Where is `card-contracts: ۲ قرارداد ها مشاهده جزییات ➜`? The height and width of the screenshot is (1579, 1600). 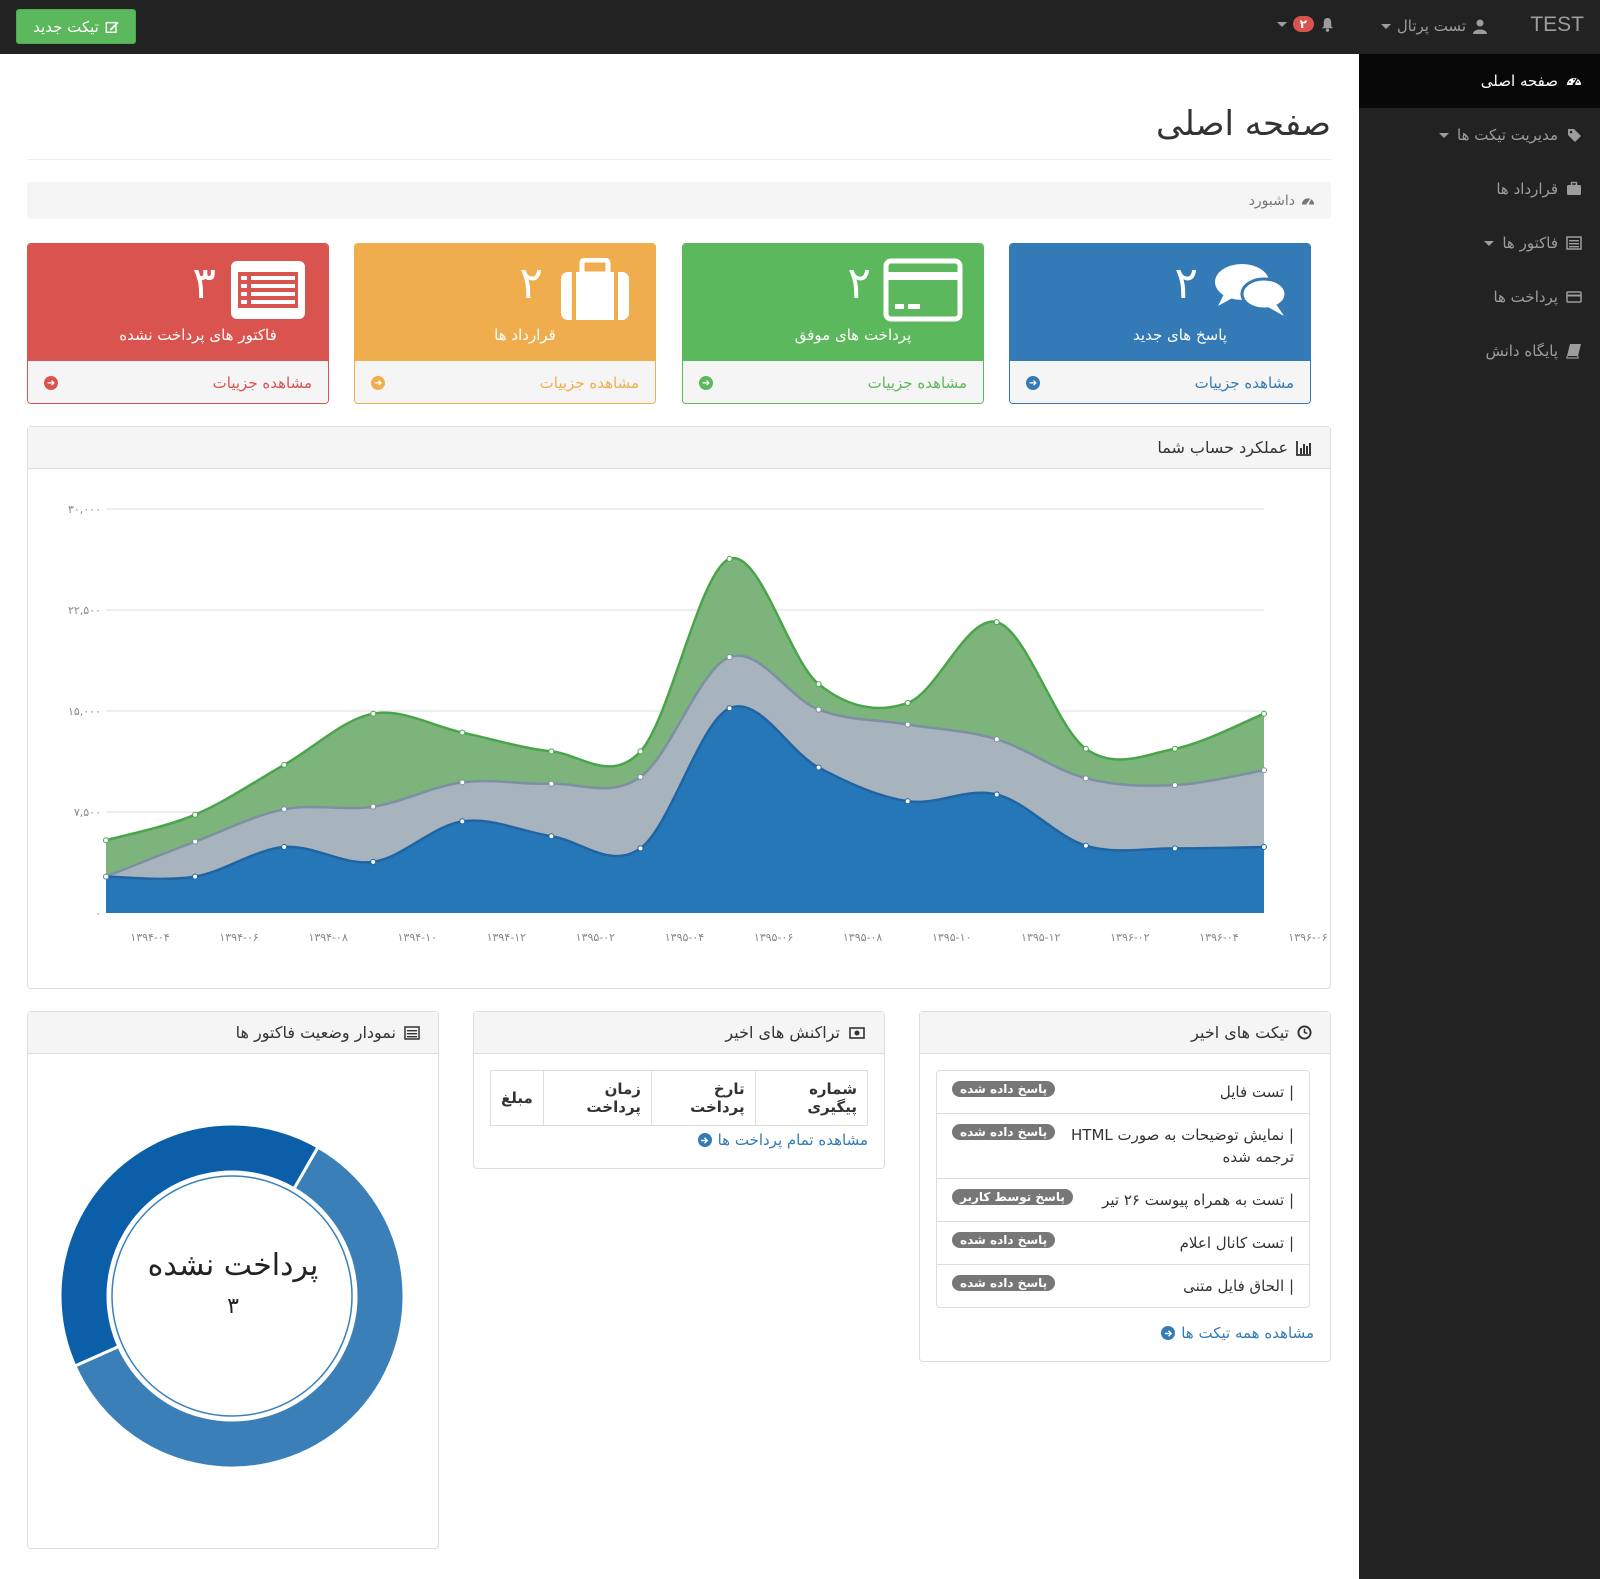 card-contracts: ۲ قرارداد ها مشاهده جزییات ➜ is located at coordinates (505, 323).